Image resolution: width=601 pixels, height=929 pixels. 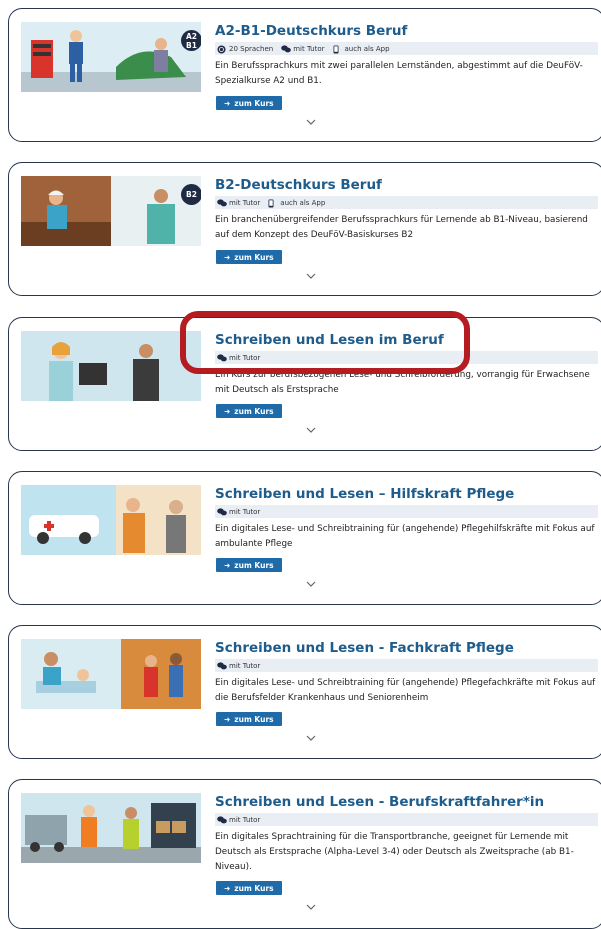 I want to click on course-title: A2-B1-Deutschkurs Beruf, so click(x=311, y=31).